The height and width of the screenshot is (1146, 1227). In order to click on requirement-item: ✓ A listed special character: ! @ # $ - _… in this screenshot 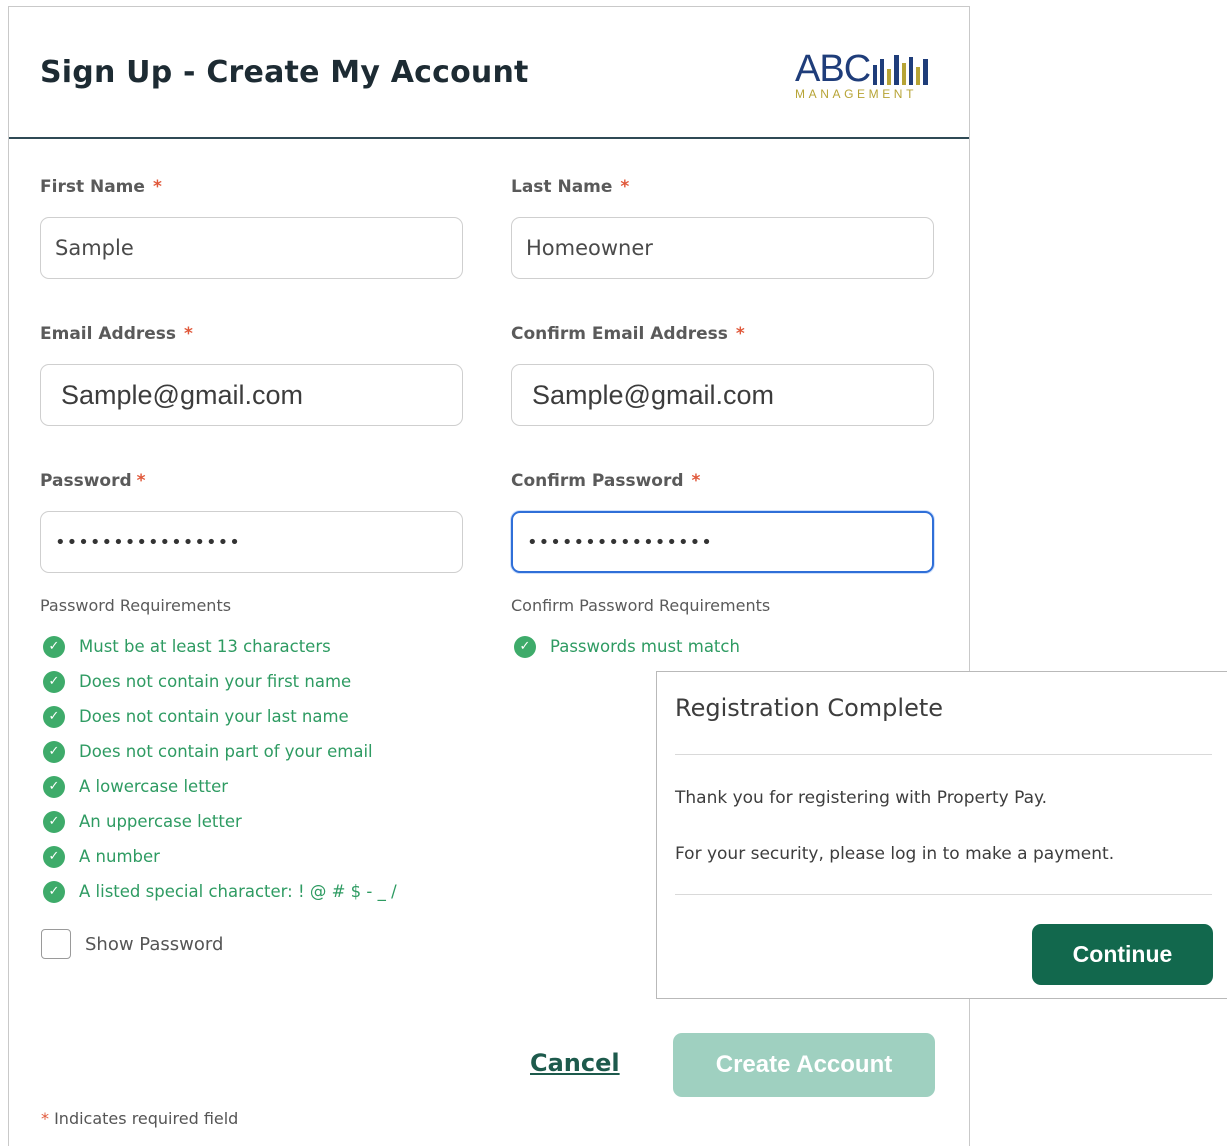, I will do `click(220, 891)`.